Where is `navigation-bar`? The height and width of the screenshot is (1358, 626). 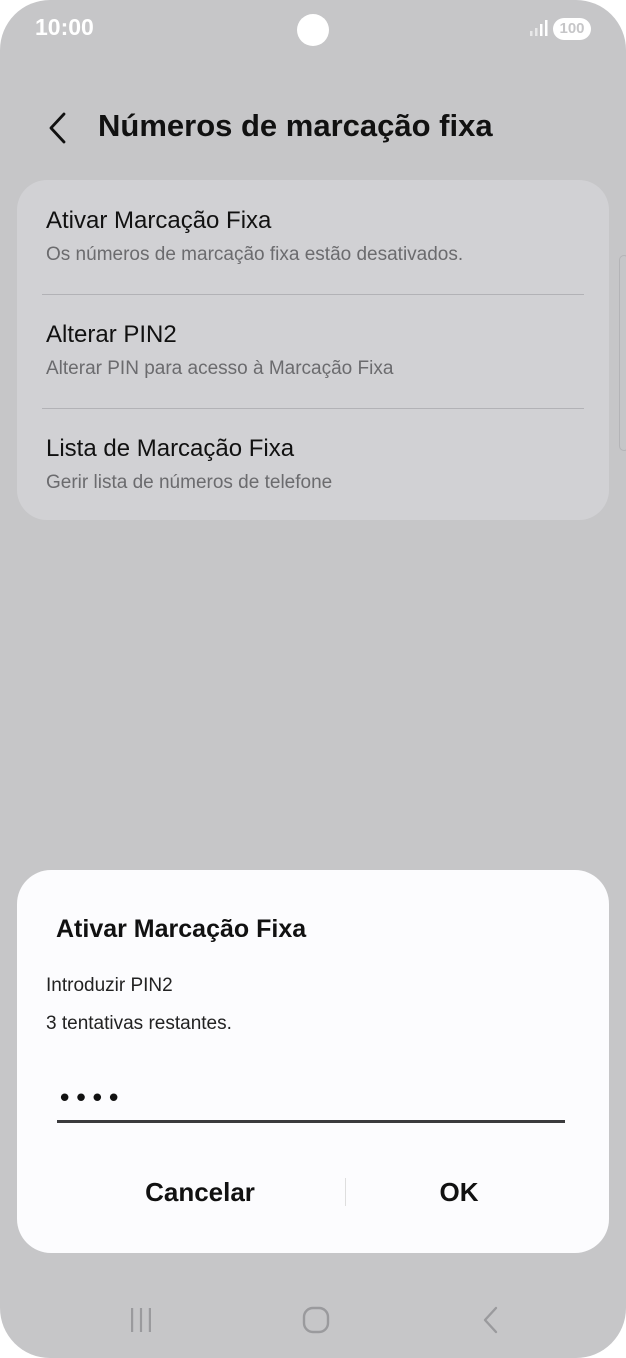
navigation-bar is located at coordinates (313, 1320).